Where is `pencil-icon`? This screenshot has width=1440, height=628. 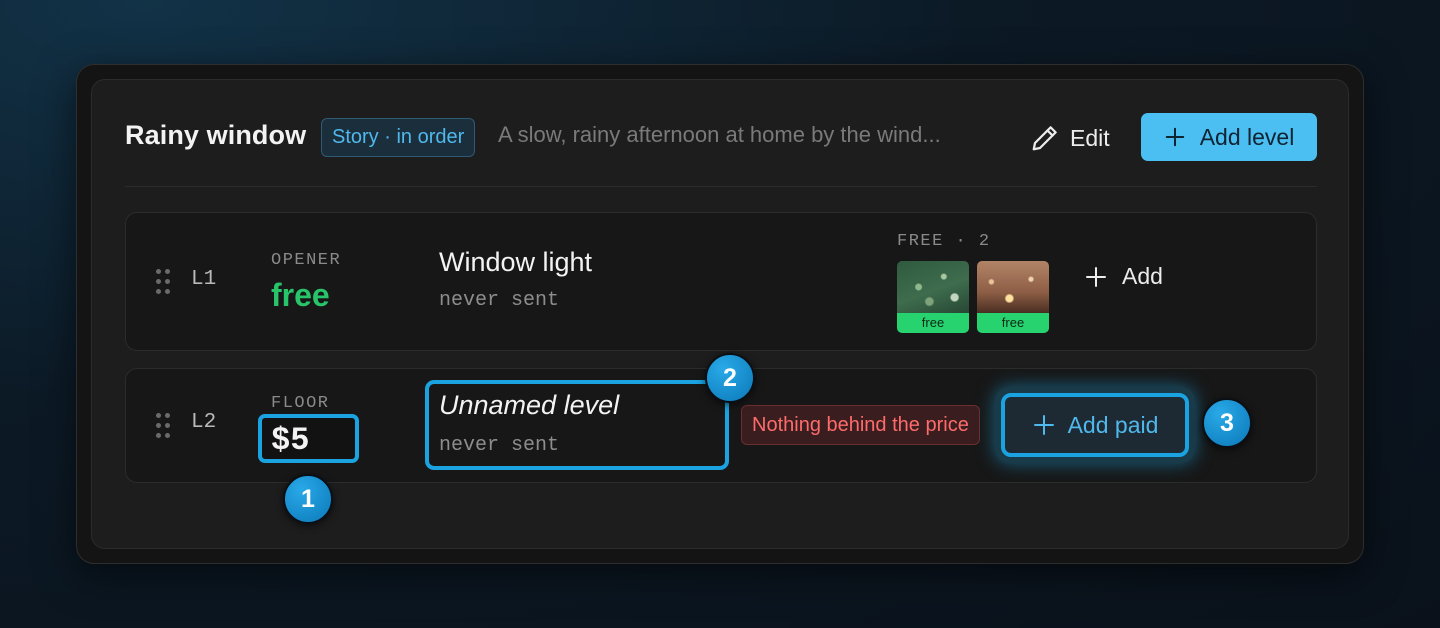 pencil-icon is located at coordinates (1044, 138).